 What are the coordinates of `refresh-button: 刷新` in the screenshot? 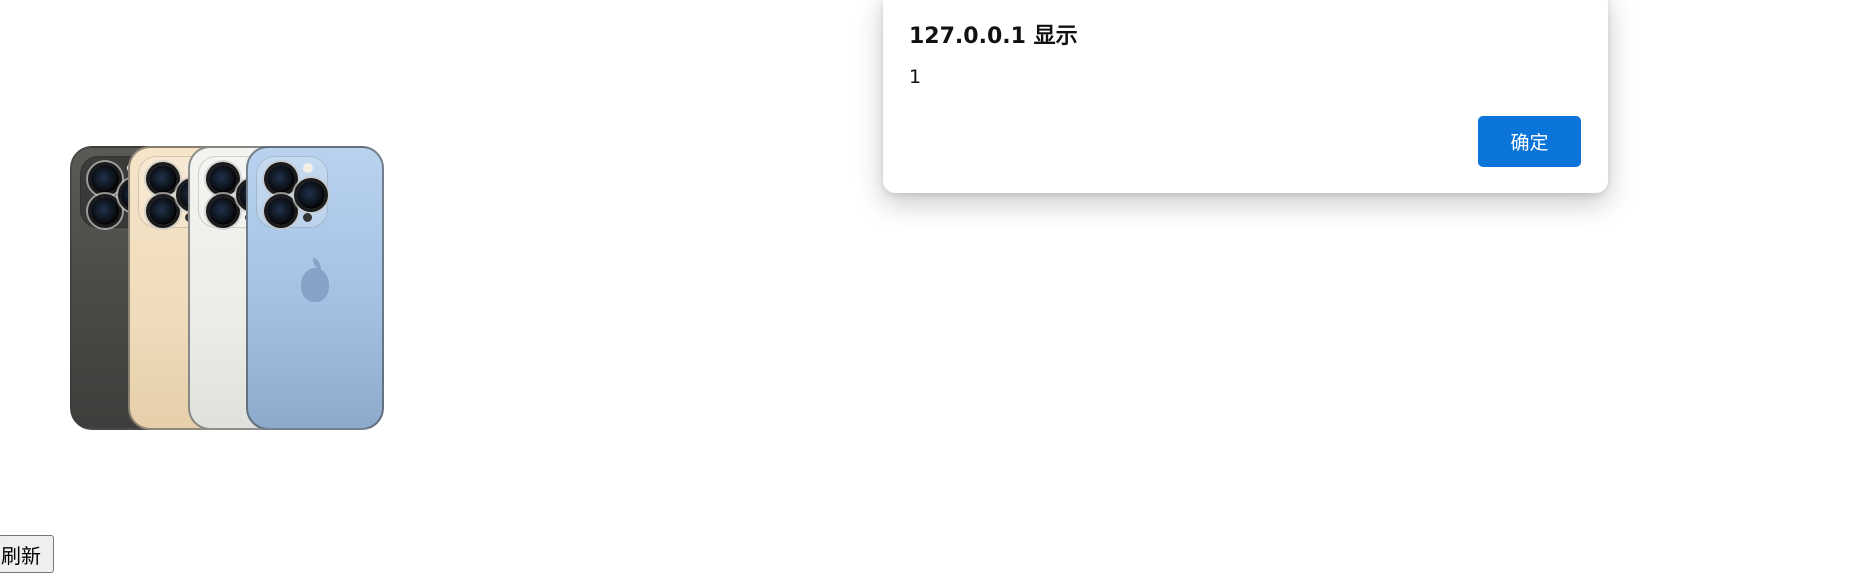 It's located at (27, 554).